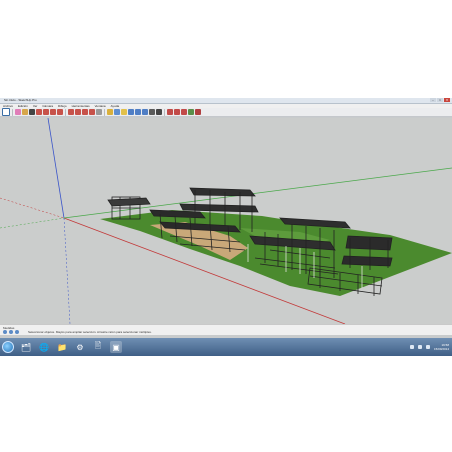  Describe the element at coordinates (6, 112) in the screenshot. I see `select-icon` at that location.